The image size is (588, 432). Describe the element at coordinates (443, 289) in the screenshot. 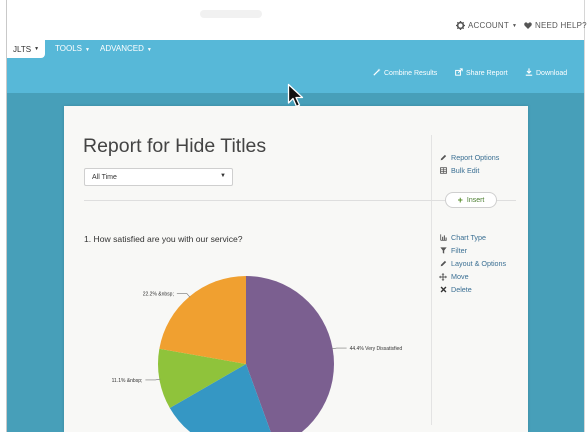

I see `delete-icon` at that location.